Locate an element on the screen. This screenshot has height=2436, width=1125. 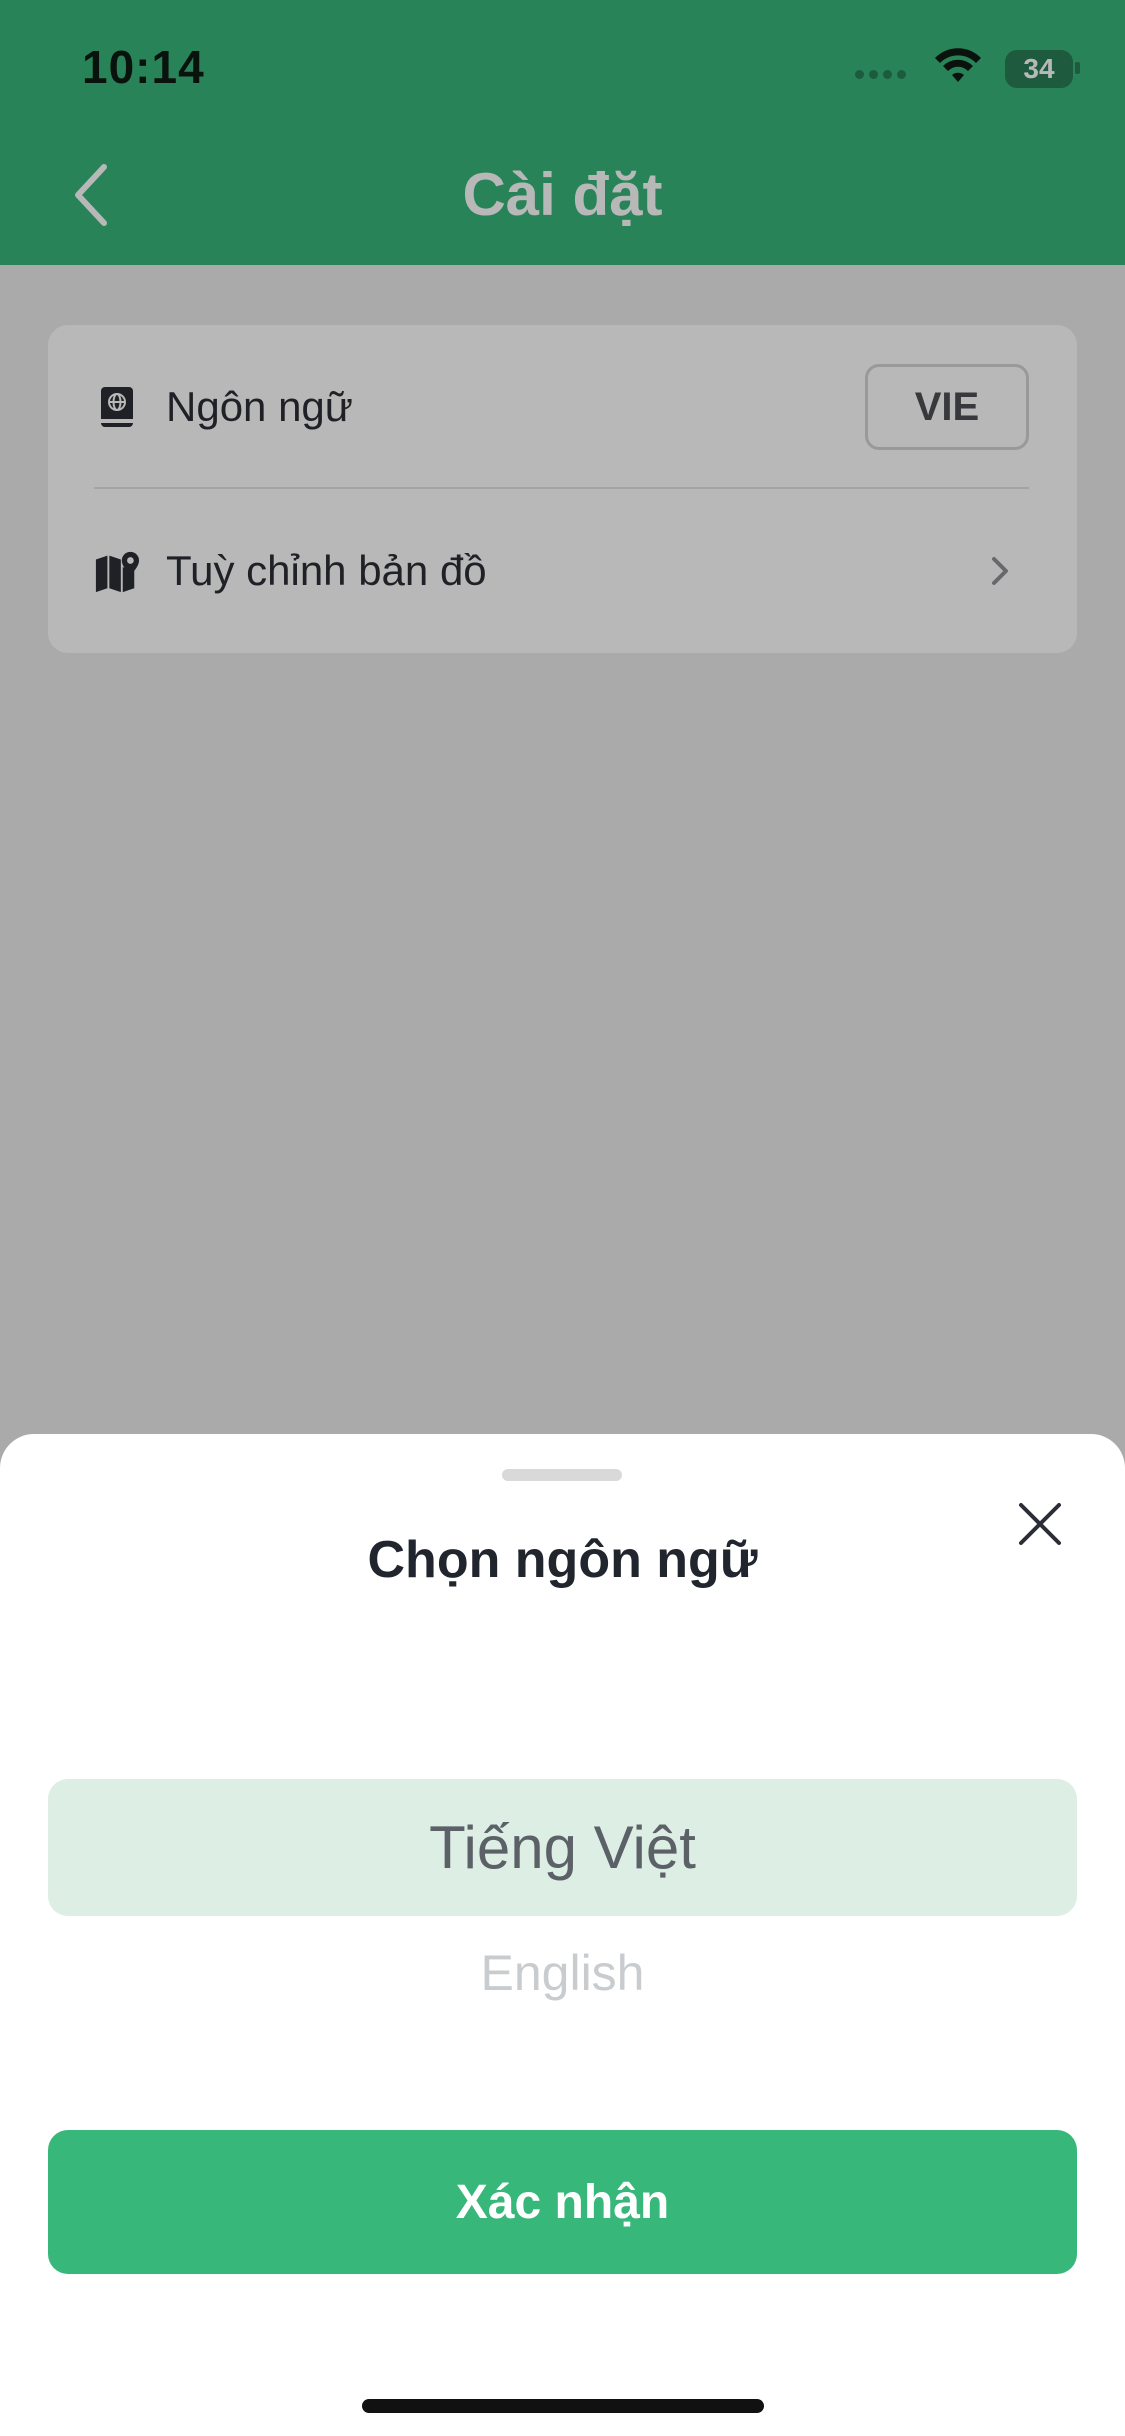
picker-option: English is located at coordinates (562, 1973).